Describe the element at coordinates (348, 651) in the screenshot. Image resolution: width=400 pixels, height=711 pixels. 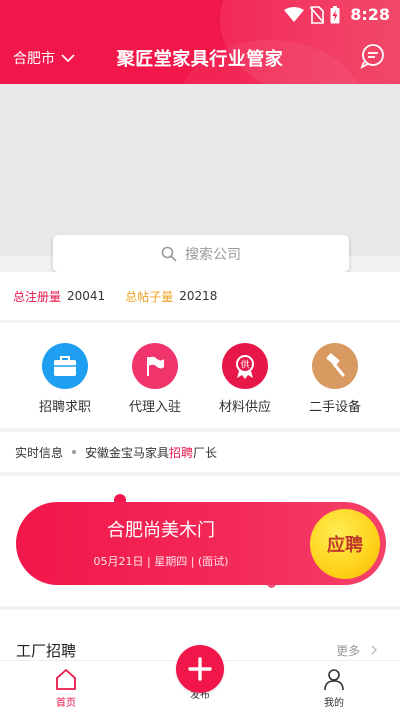
I see `more-label: 更多` at that location.